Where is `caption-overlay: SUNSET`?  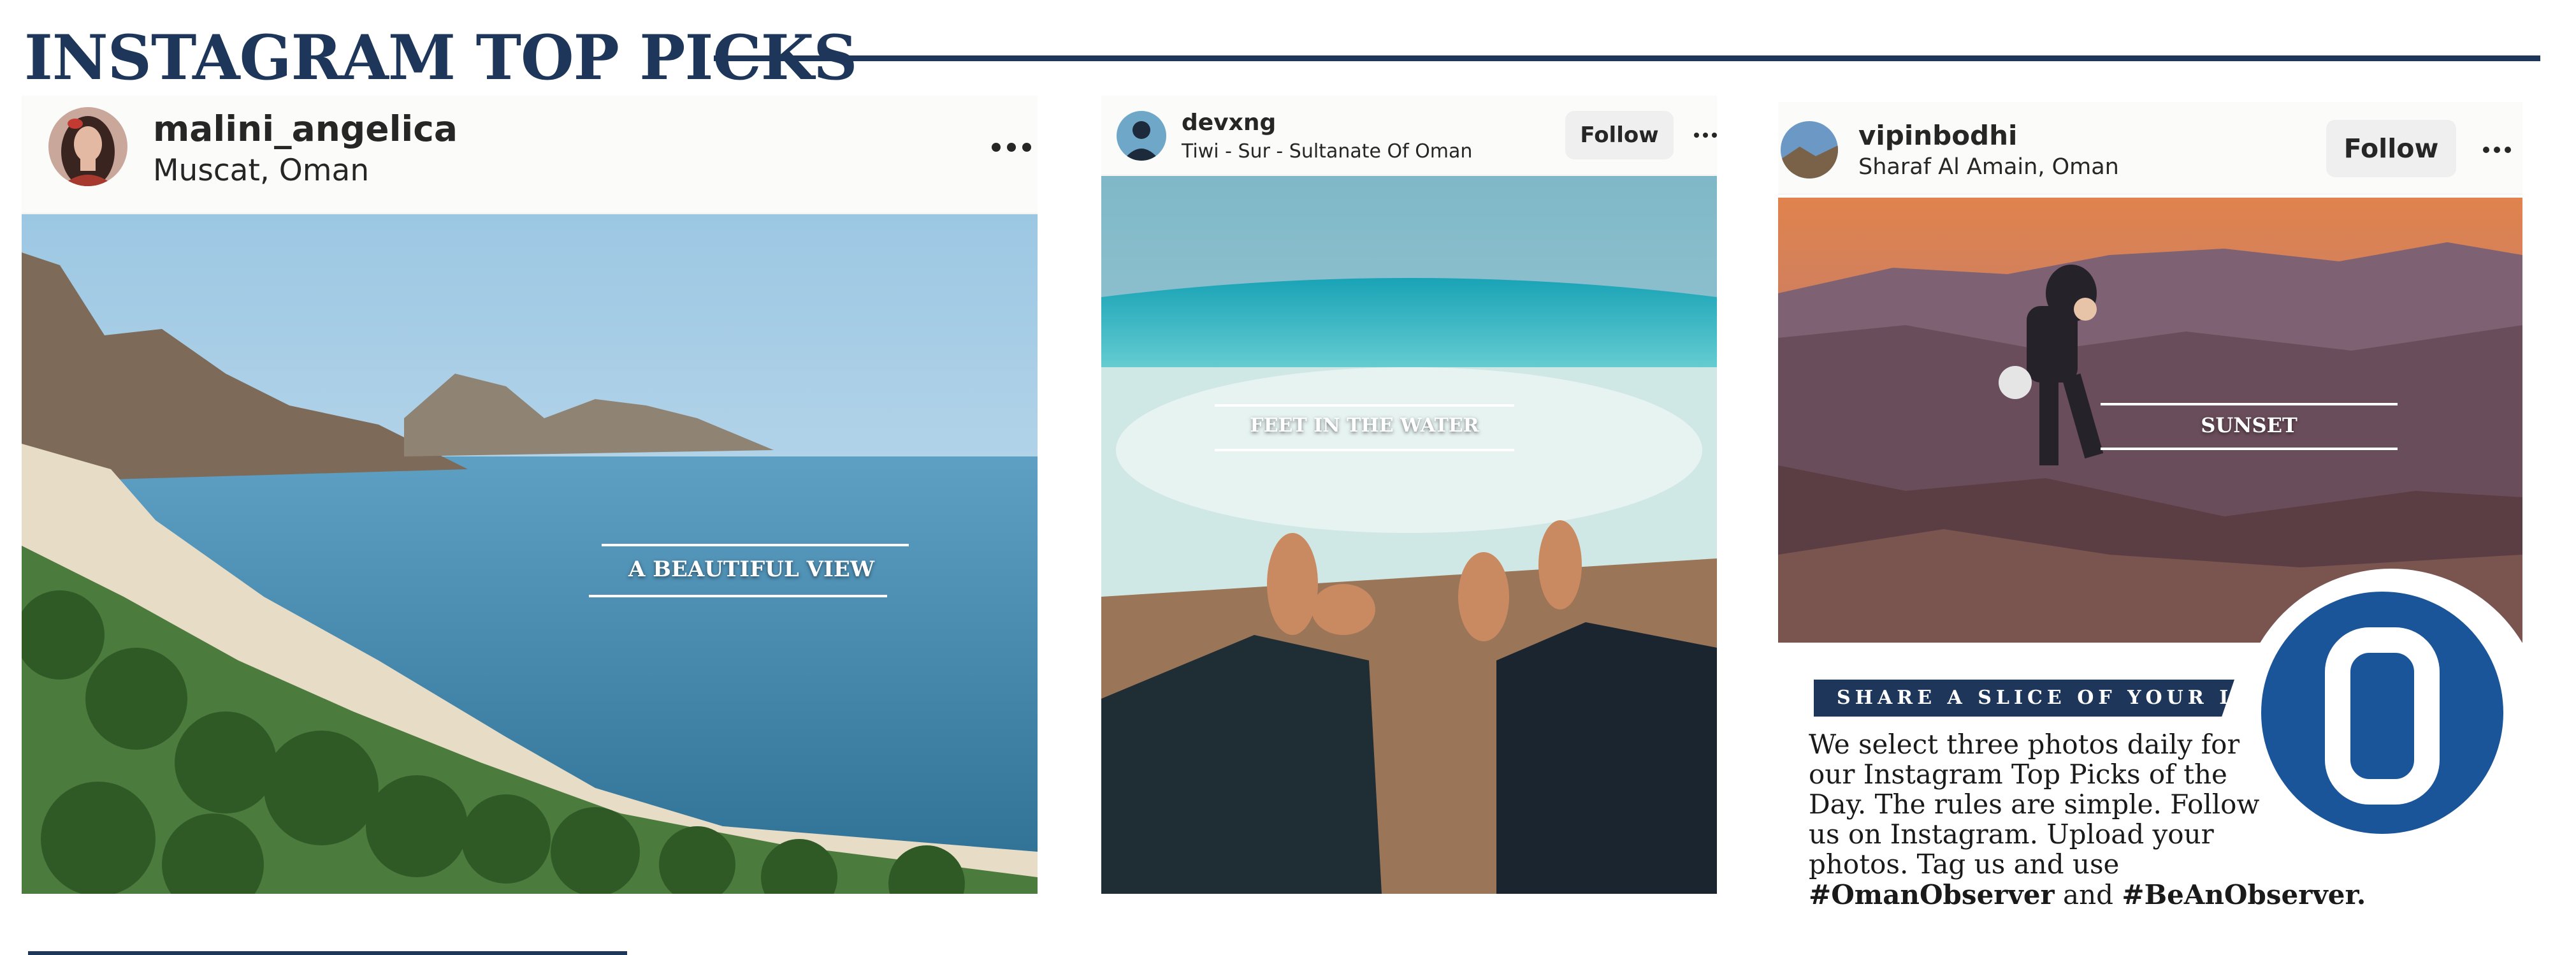
caption-overlay: SUNSET is located at coordinates (2249, 428).